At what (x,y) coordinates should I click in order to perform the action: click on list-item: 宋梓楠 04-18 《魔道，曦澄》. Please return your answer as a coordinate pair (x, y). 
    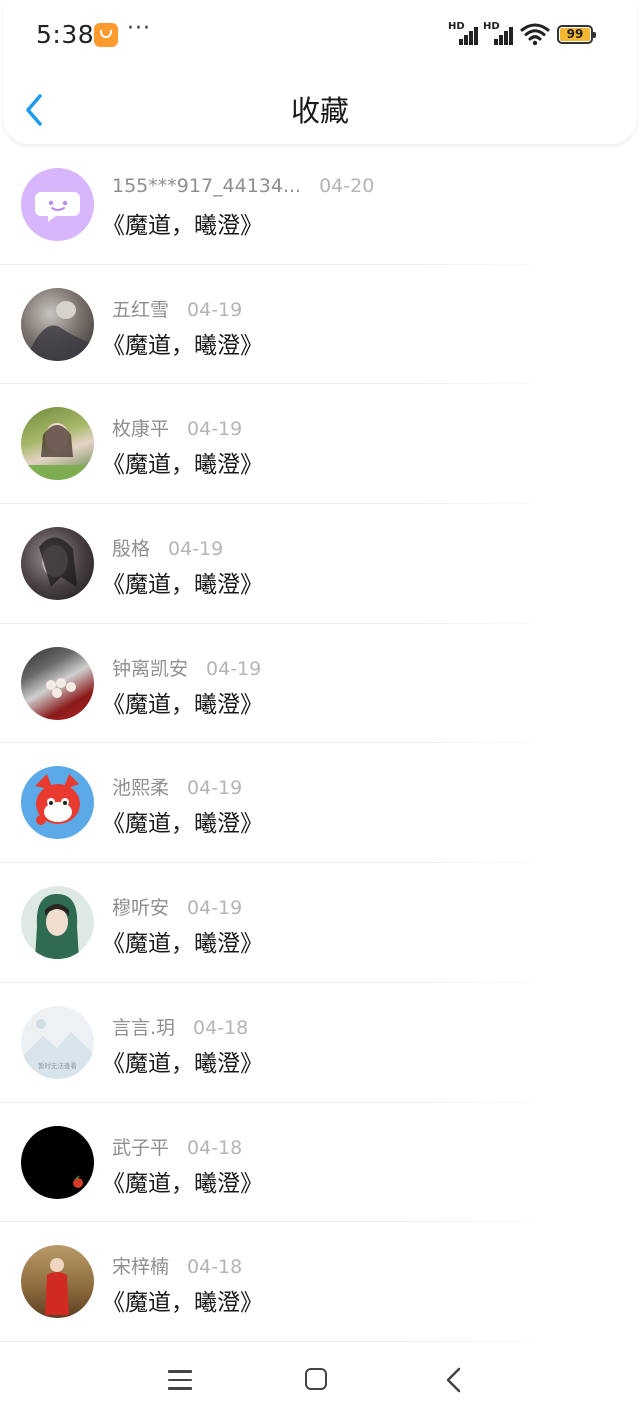
    Looking at the image, I should click on (320, 1282).